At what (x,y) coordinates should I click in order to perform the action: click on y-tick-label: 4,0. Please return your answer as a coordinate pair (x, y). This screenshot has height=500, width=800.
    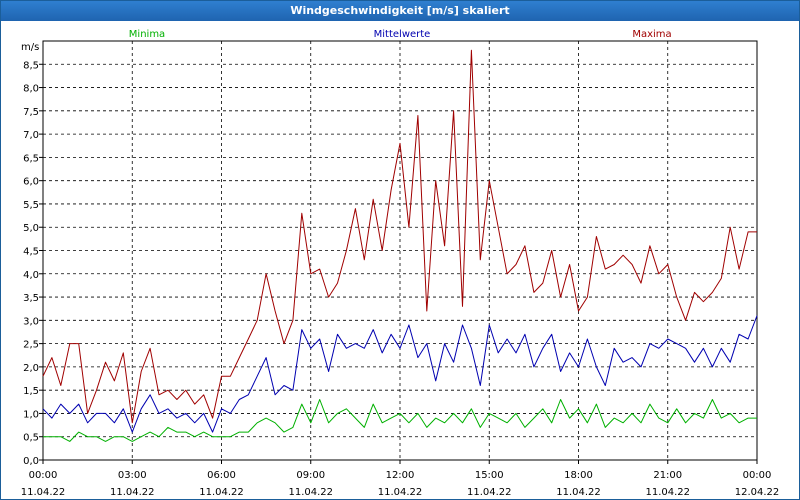
    Looking at the image, I should click on (31, 275).